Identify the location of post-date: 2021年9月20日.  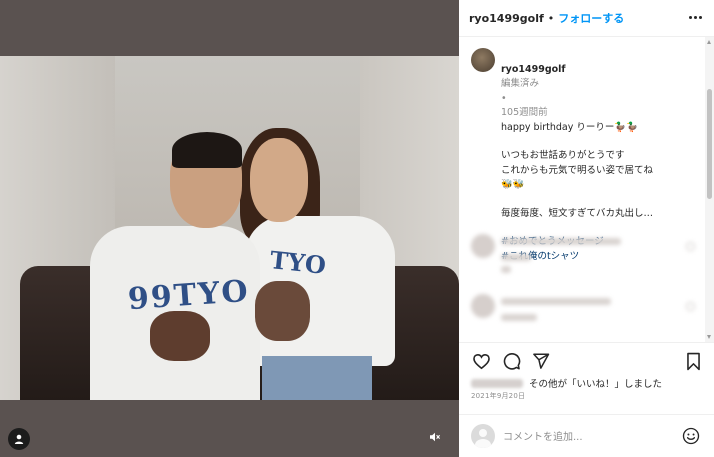
(498, 396).